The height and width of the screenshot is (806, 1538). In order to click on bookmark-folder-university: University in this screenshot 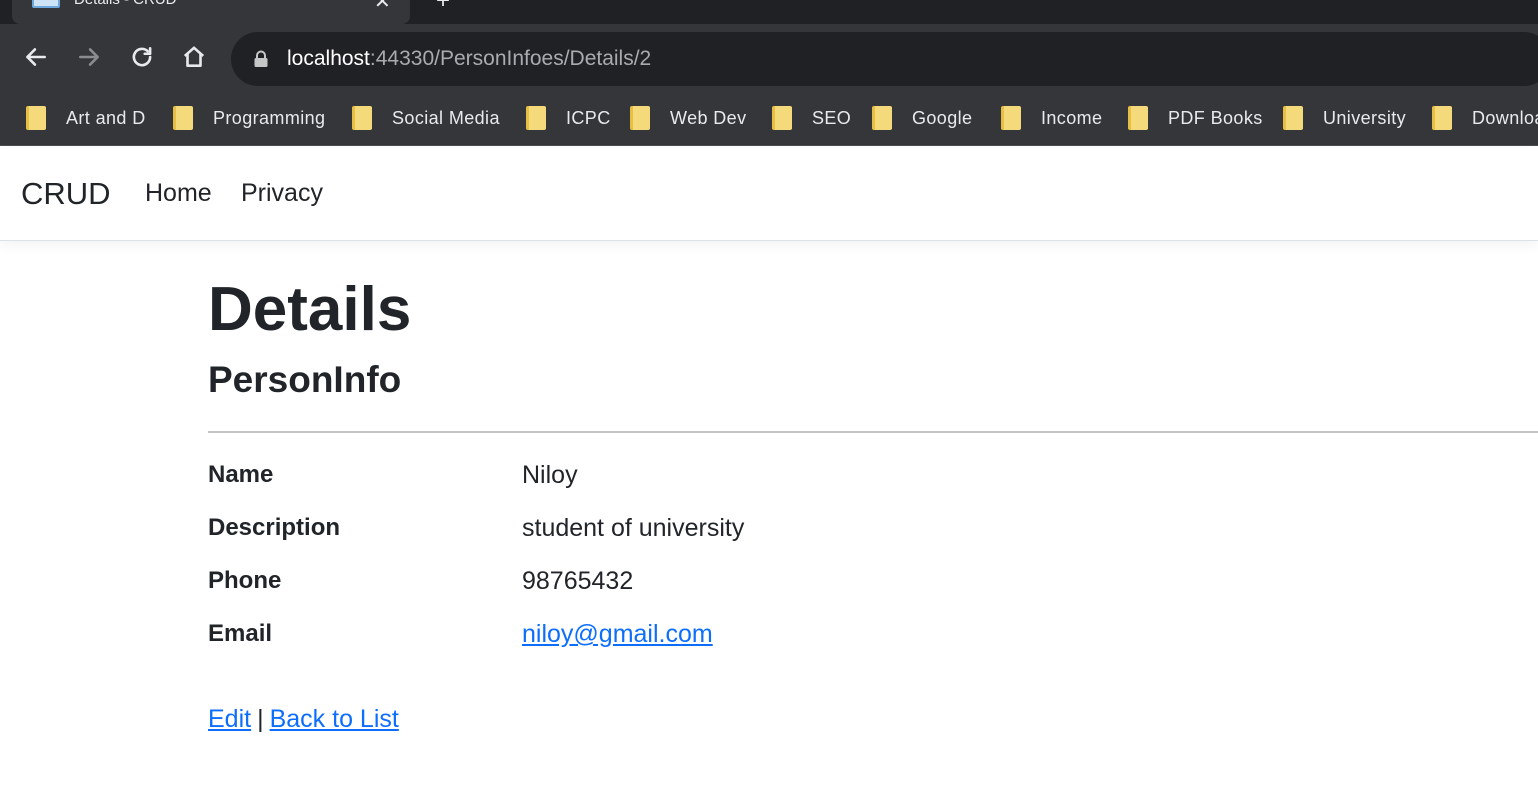, I will do `click(1344, 118)`.